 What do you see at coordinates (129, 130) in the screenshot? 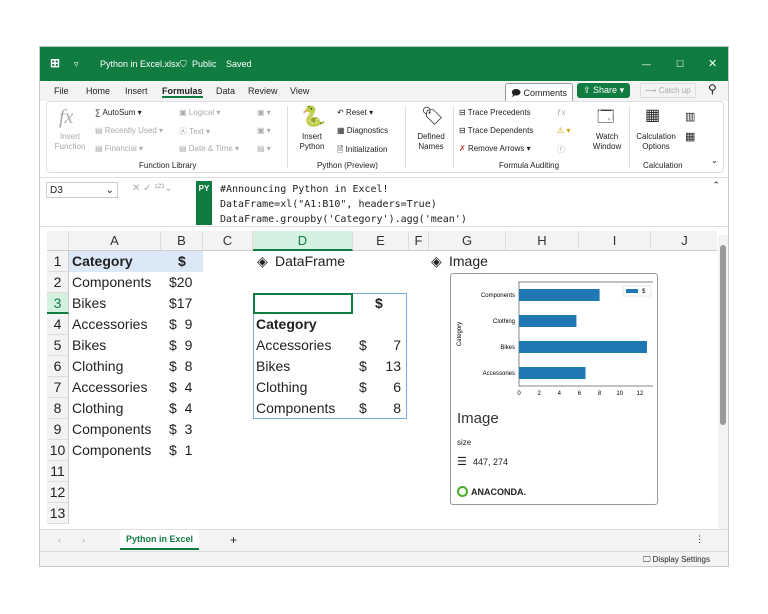
I see `recently-used-button: ▤ Recently Used ▾` at bounding box center [129, 130].